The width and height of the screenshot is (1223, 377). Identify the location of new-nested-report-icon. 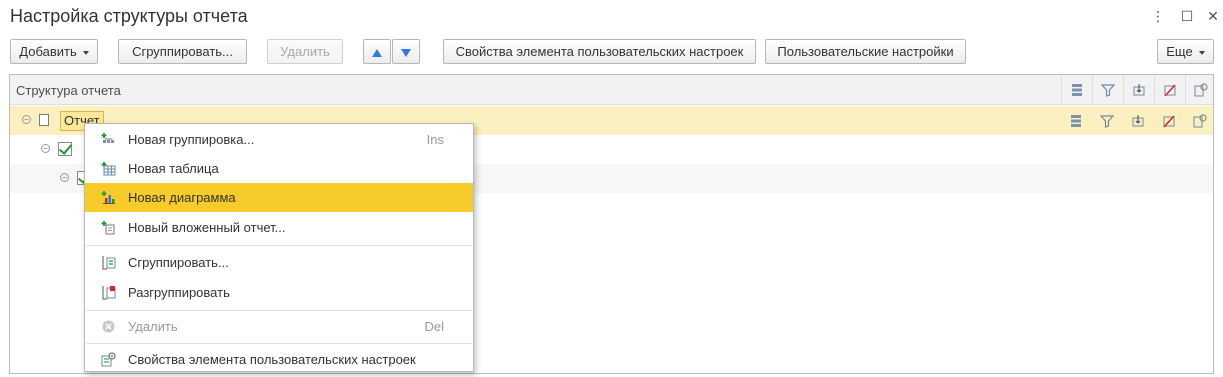
(108, 227).